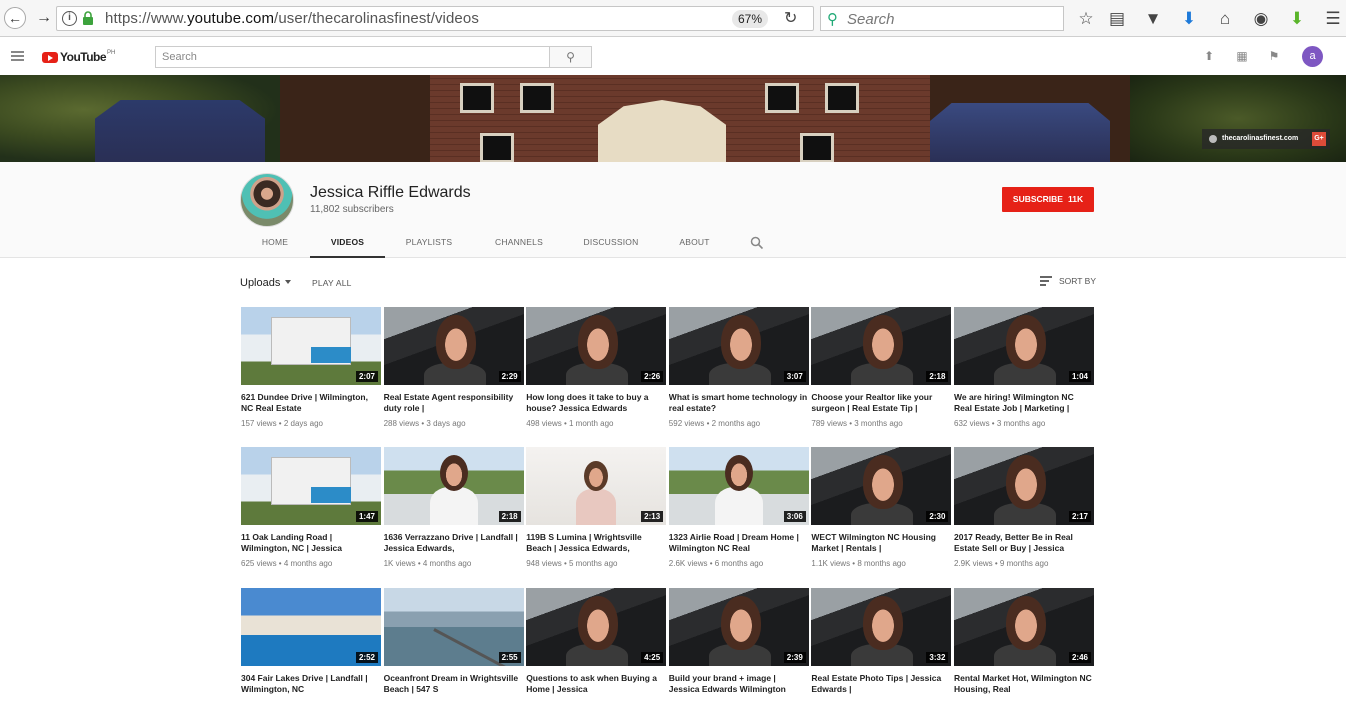 The image size is (1346, 704). Describe the element at coordinates (790, 18) in the screenshot. I see `reload-icon: ↻` at that location.